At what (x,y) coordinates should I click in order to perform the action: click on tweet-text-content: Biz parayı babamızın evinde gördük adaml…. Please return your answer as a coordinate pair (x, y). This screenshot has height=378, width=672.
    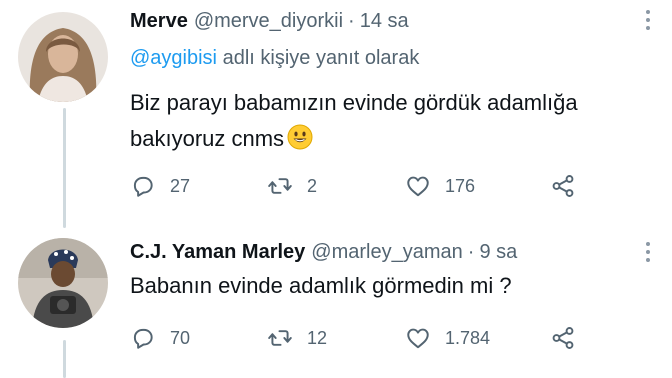
    Looking at the image, I should click on (354, 120).